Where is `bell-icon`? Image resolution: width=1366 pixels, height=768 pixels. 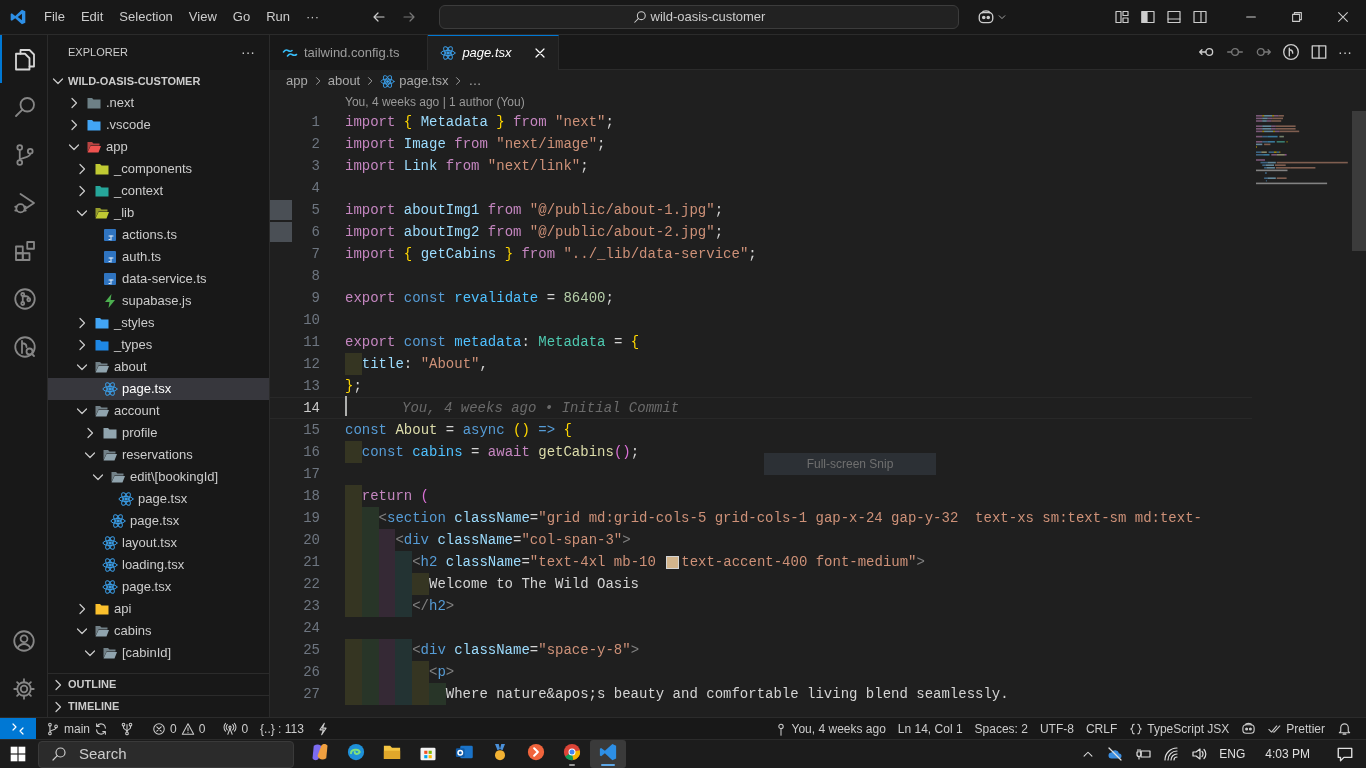 bell-icon is located at coordinates (1344, 728).